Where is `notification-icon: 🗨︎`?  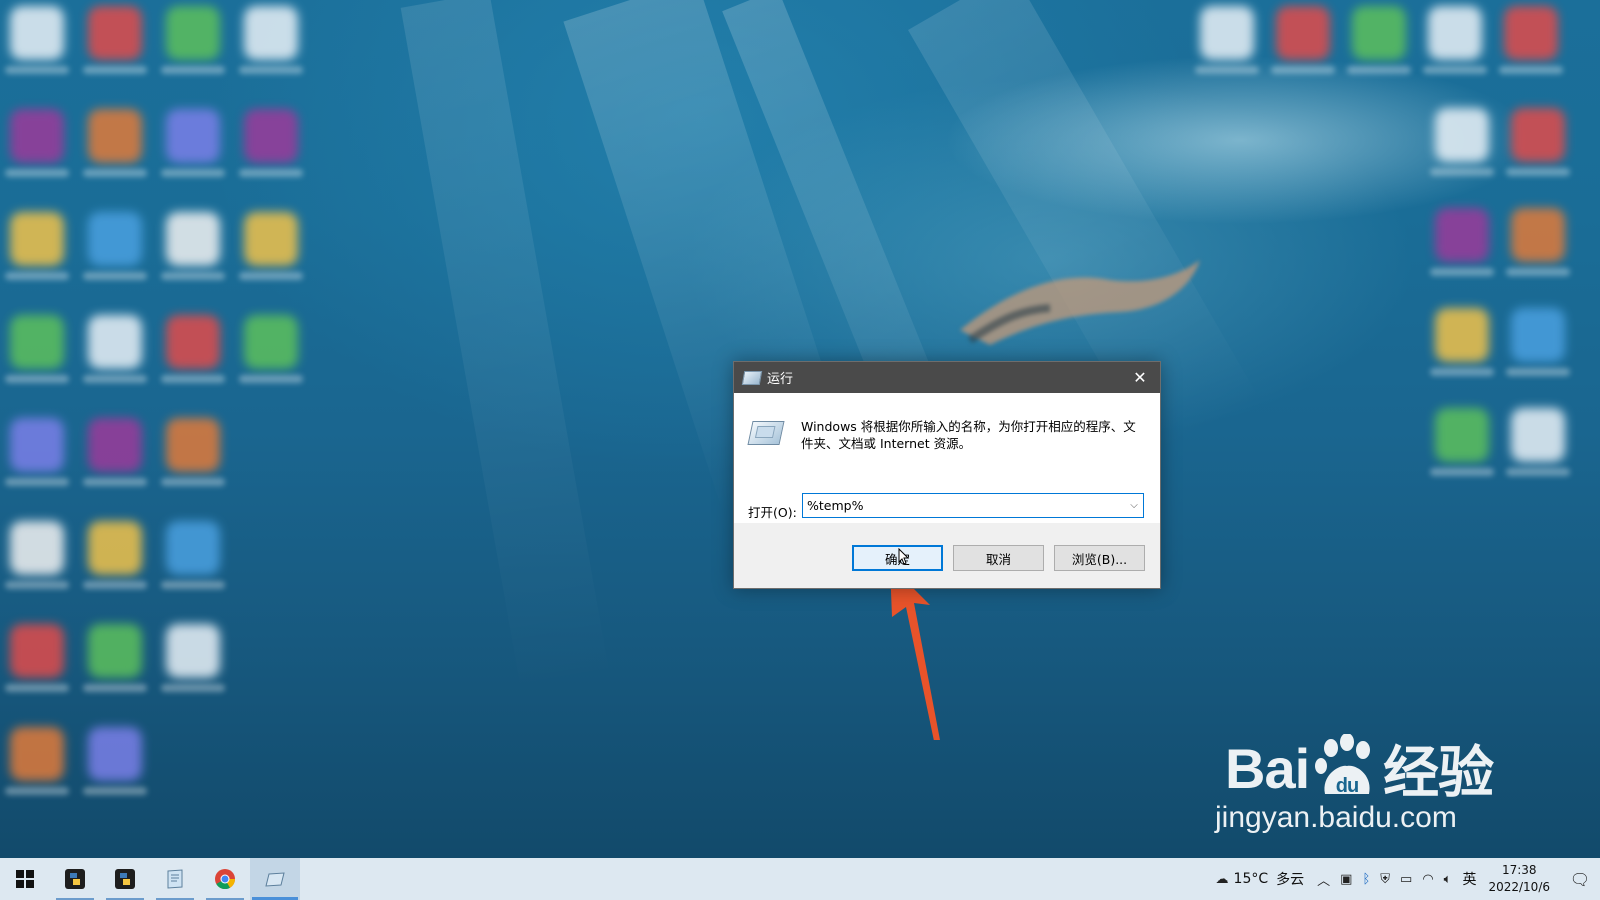
notification-icon: 🗨︎ is located at coordinates (1580, 879).